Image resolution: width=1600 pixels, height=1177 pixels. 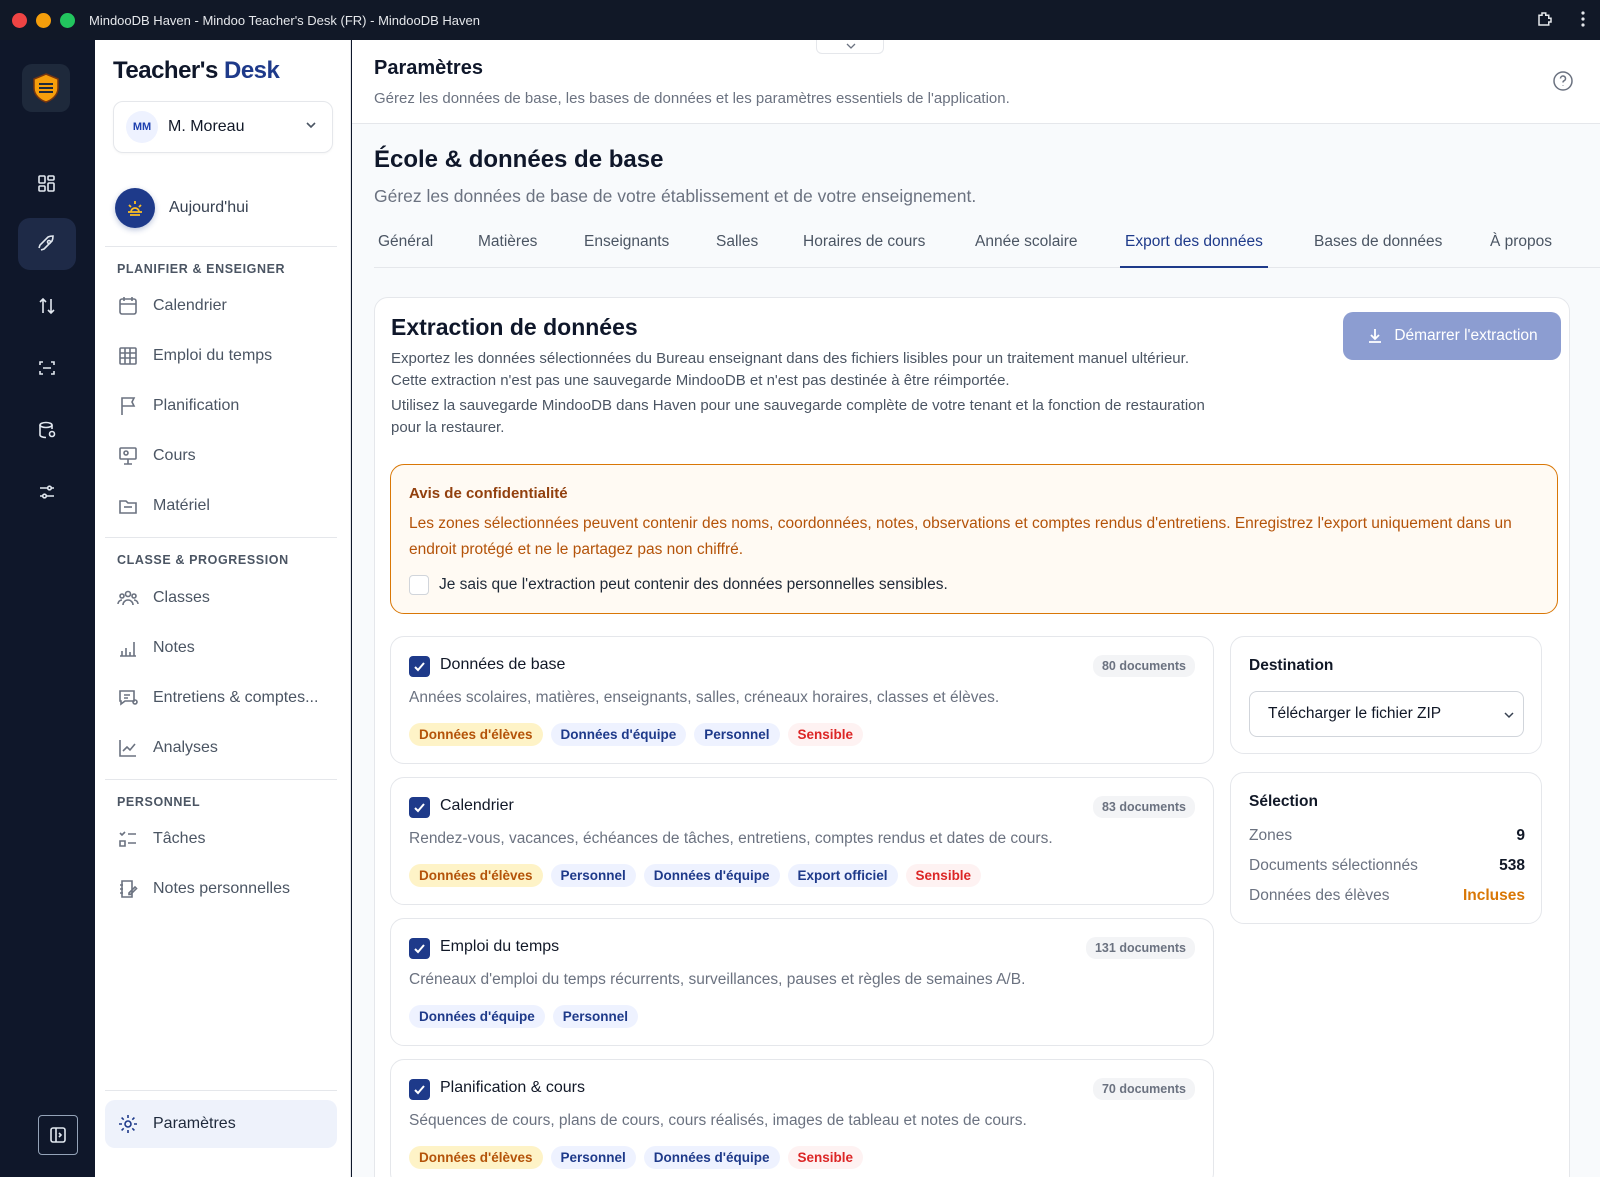 What do you see at coordinates (1521, 248) in the screenshot?
I see `tab-a-propos: À propos` at bounding box center [1521, 248].